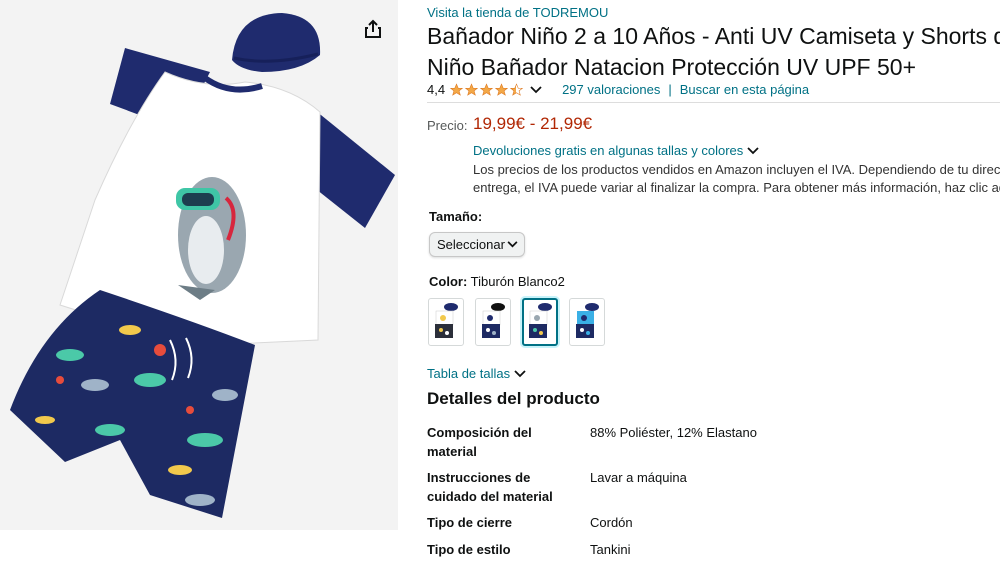 The height and width of the screenshot is (567, 1000). I want to click on price-label: Precio:, so click(447, 125).